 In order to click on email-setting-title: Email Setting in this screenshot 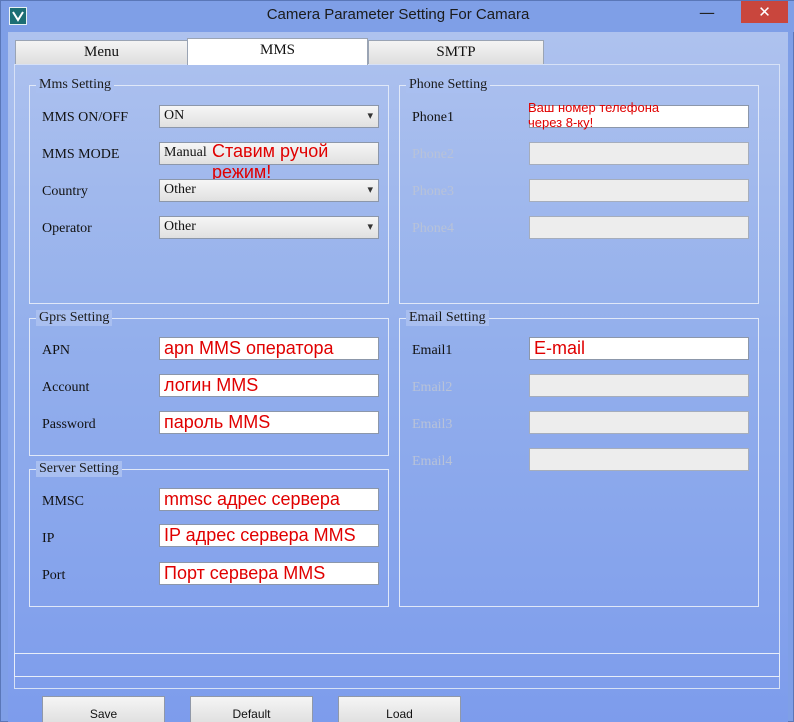, I will do `click(447, 318)`.